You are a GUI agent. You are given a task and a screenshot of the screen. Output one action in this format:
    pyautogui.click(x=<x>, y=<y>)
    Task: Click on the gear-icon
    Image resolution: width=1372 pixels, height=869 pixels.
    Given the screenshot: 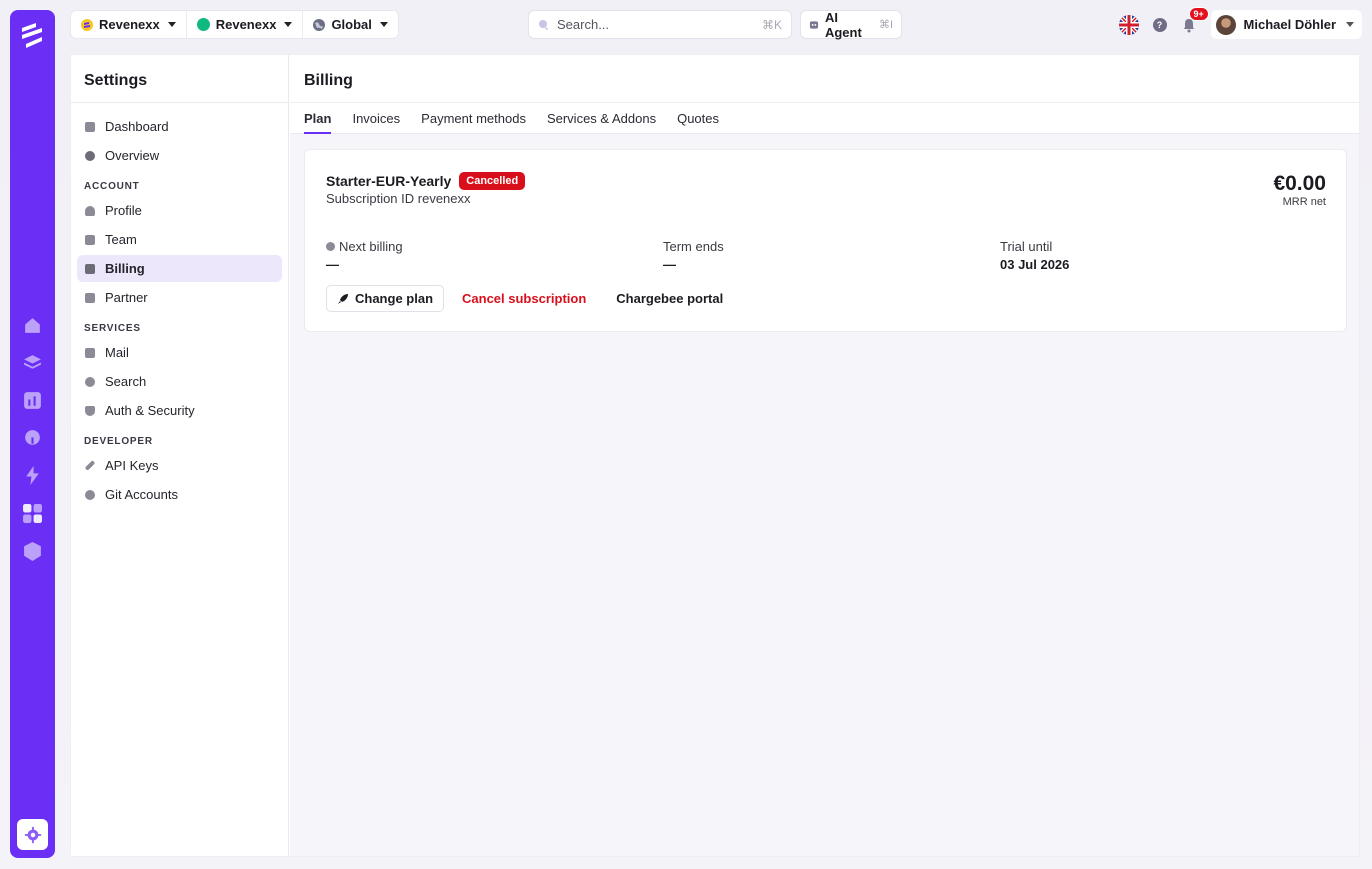 What is the action you would take?
    pyautogui.click(x=32, y=834)
    